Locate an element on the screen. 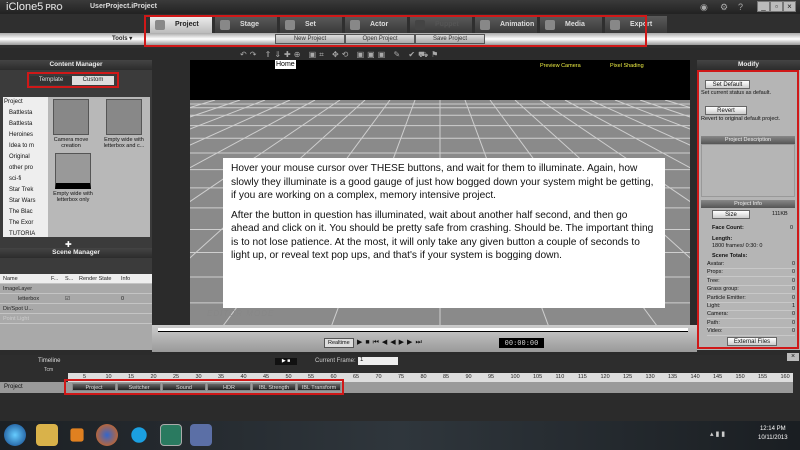 The width and height of the screenshot is (800, 450). close-timeline-button: × is located at coordinates (793, 357).